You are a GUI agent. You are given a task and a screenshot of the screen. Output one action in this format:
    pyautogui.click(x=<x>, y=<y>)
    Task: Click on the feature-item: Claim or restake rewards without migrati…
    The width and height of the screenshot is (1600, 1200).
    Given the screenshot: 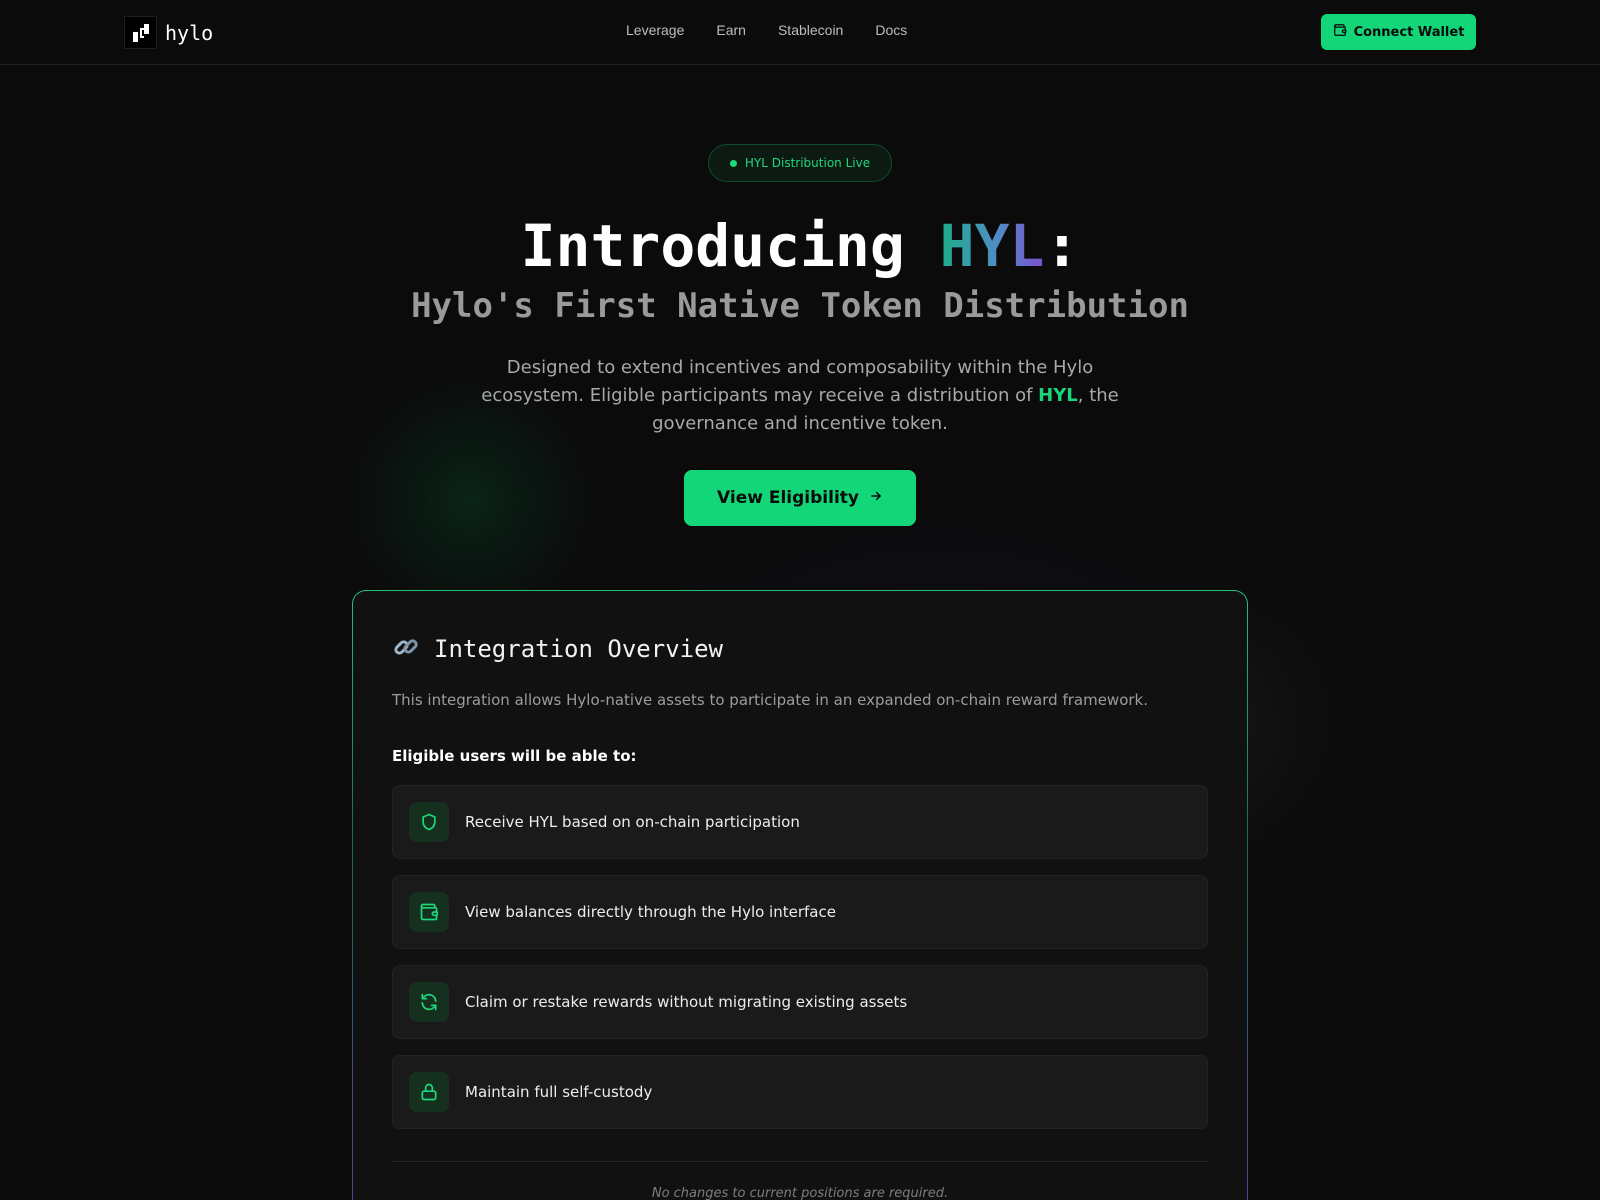 What is the action you would take?
    pyautogui.click(x=800, y=1002)
    